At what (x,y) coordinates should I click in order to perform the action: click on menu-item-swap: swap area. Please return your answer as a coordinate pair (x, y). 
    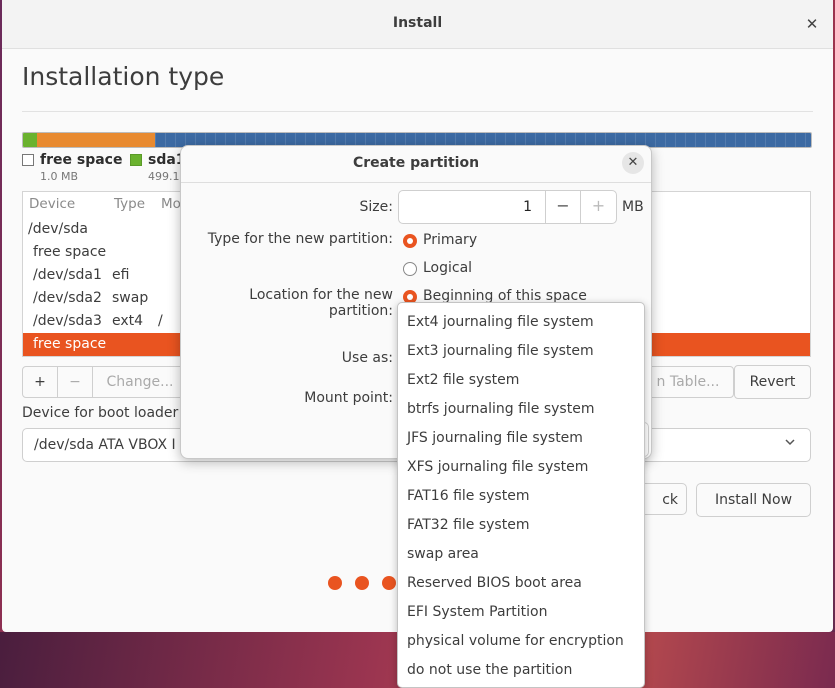
    Looking at the image, I should click on (522, 554).